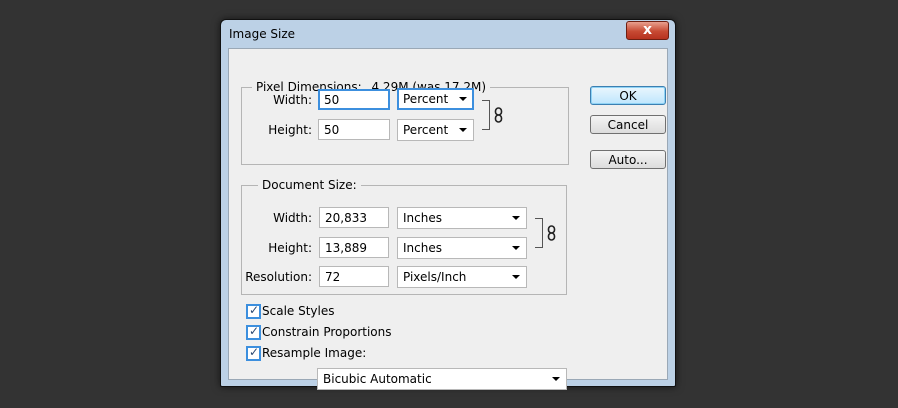 This screenshot has width=898, height=408. What do you see at coordinates (486, 115) in the screenshot?
I see `pixel-constrain-bracket` at bounding box center [486, 115].